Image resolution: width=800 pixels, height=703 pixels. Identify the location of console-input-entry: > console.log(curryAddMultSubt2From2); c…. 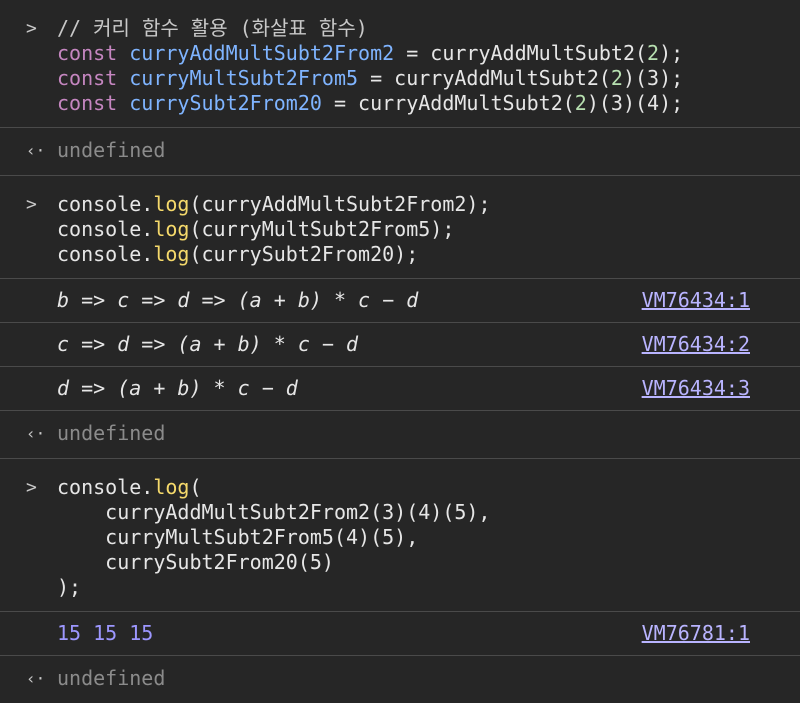
(400, 227).